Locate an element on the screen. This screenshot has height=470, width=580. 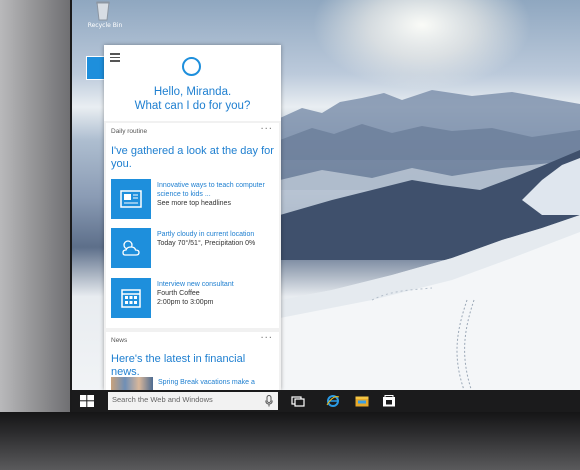
weather-icon is located at coordinates (131, 248).